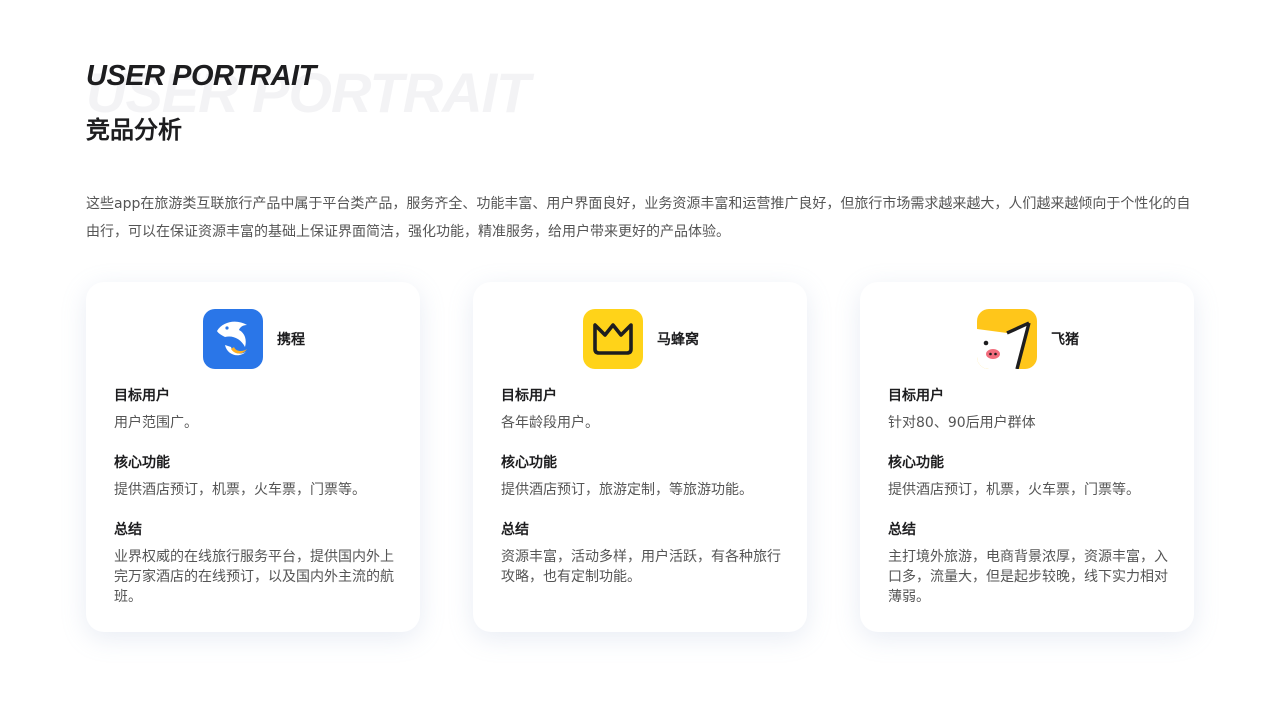 Image resolution: width=1280 pixels, height=720 pixels. I want to click on pig-icon, so click(1007, 339).